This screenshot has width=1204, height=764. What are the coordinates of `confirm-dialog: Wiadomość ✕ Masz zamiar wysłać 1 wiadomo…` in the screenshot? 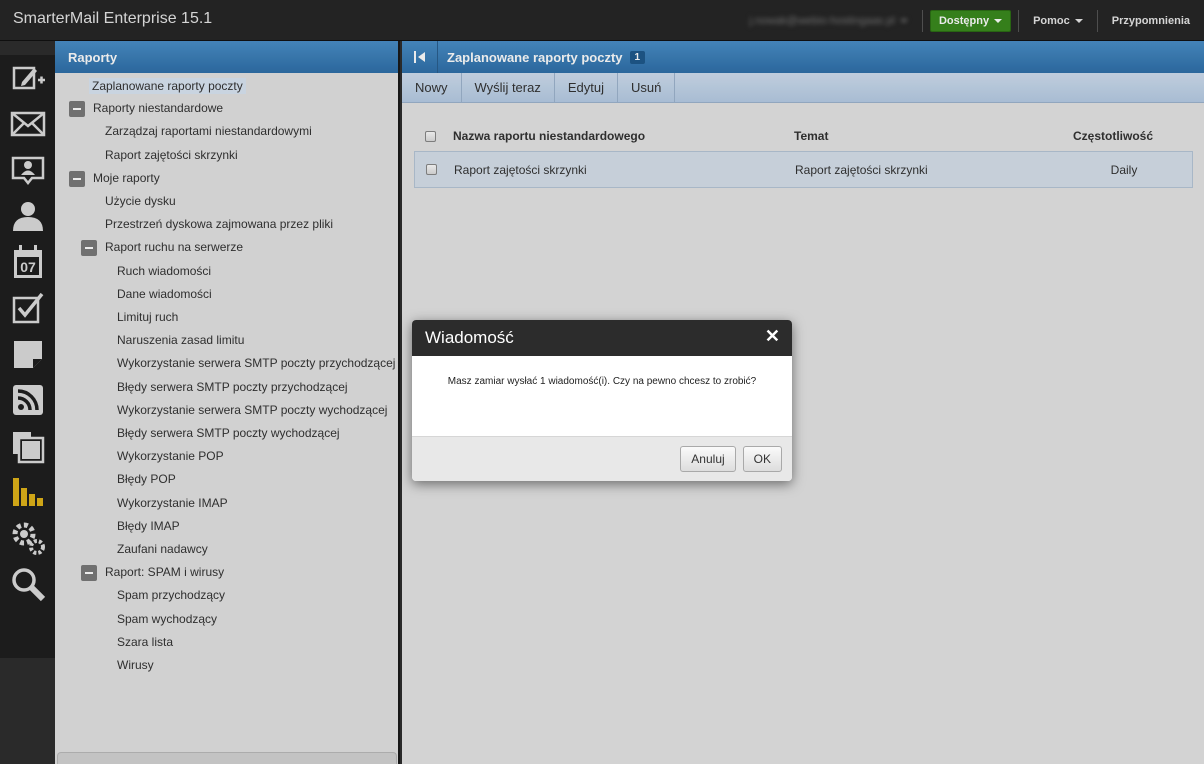 It's located at (602, 400).